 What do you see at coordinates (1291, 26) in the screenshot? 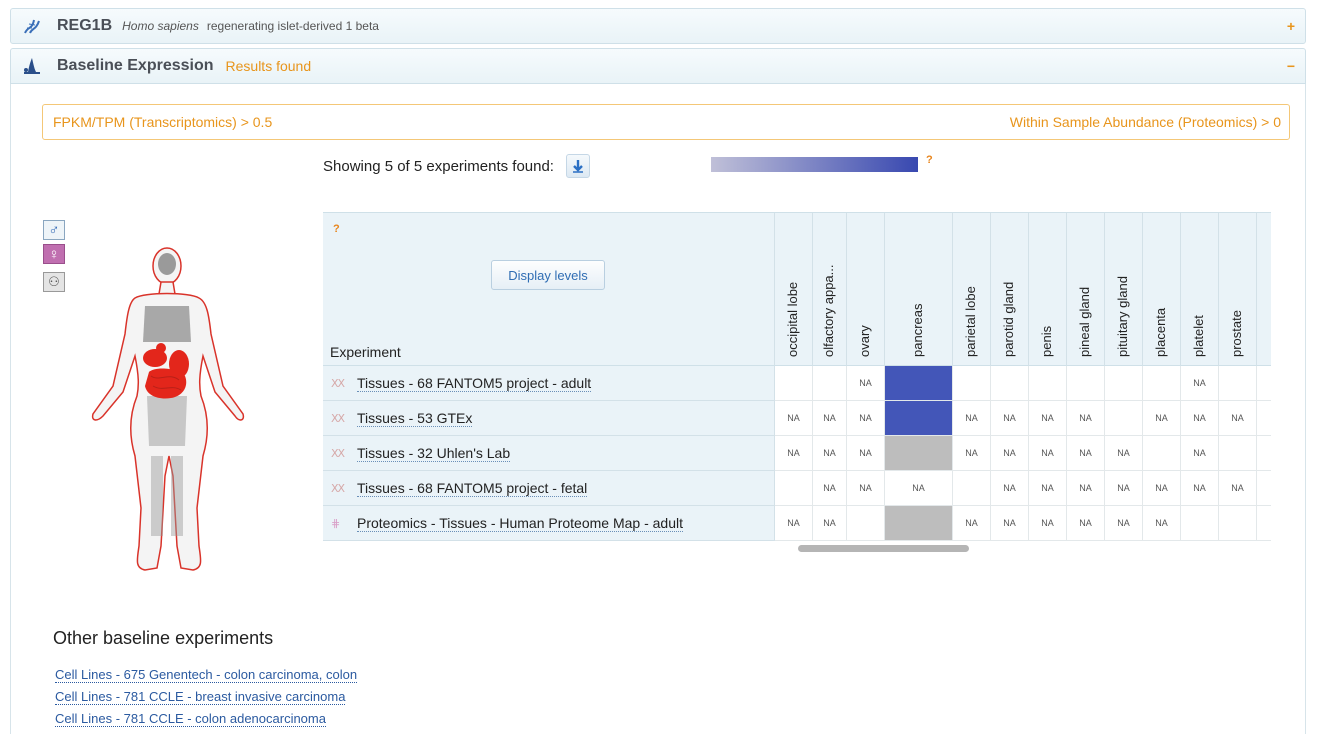
I see `expand-toggle: +` at bounding box center [1291, 26].